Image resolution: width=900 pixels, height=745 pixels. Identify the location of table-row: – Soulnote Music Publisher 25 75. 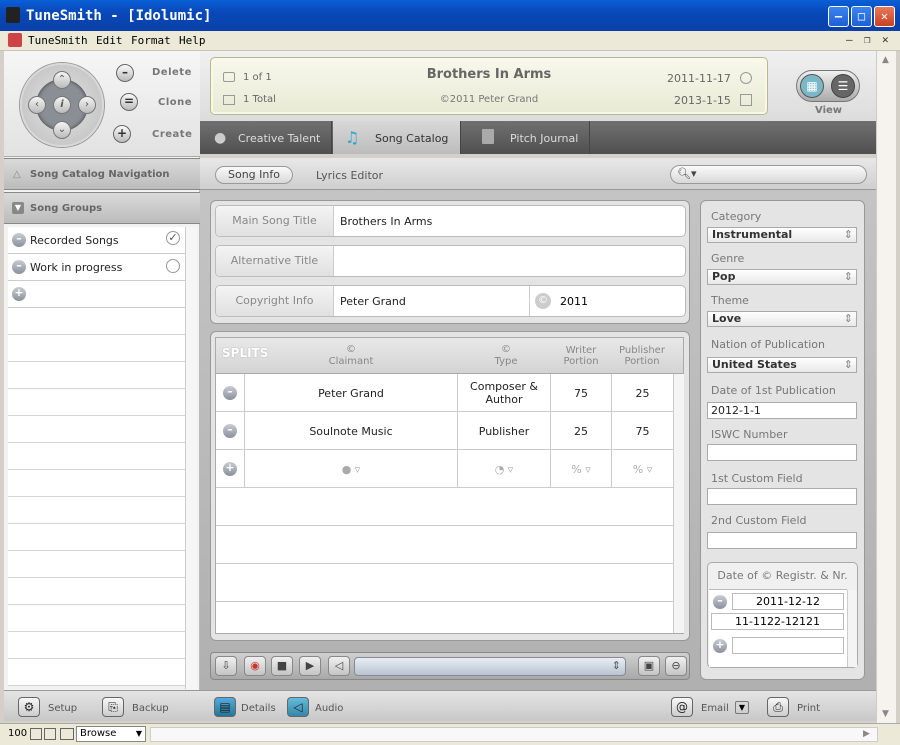
(444, 431).